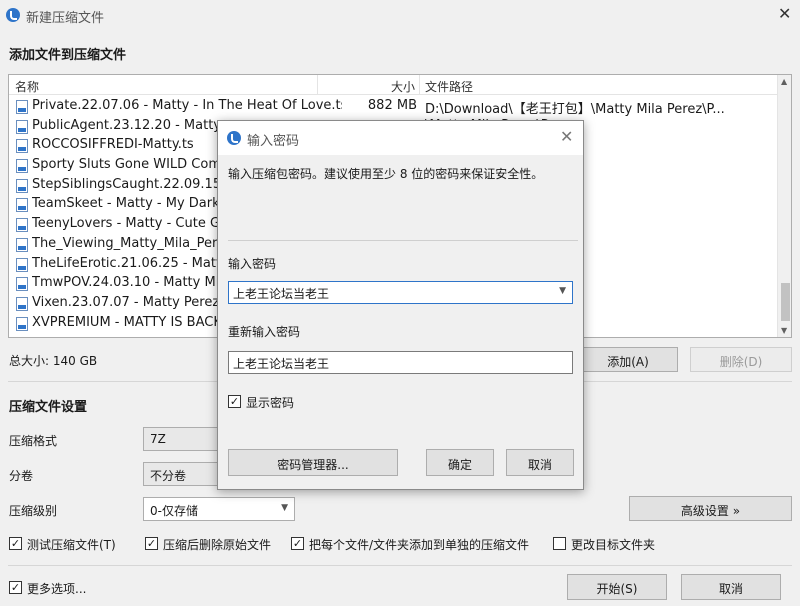 The width and height of the screenshot is (800, 606). What do you see at coordinates (400, 565) in the screenshot?
I see `section-divider` at bounding box center [400, 565].